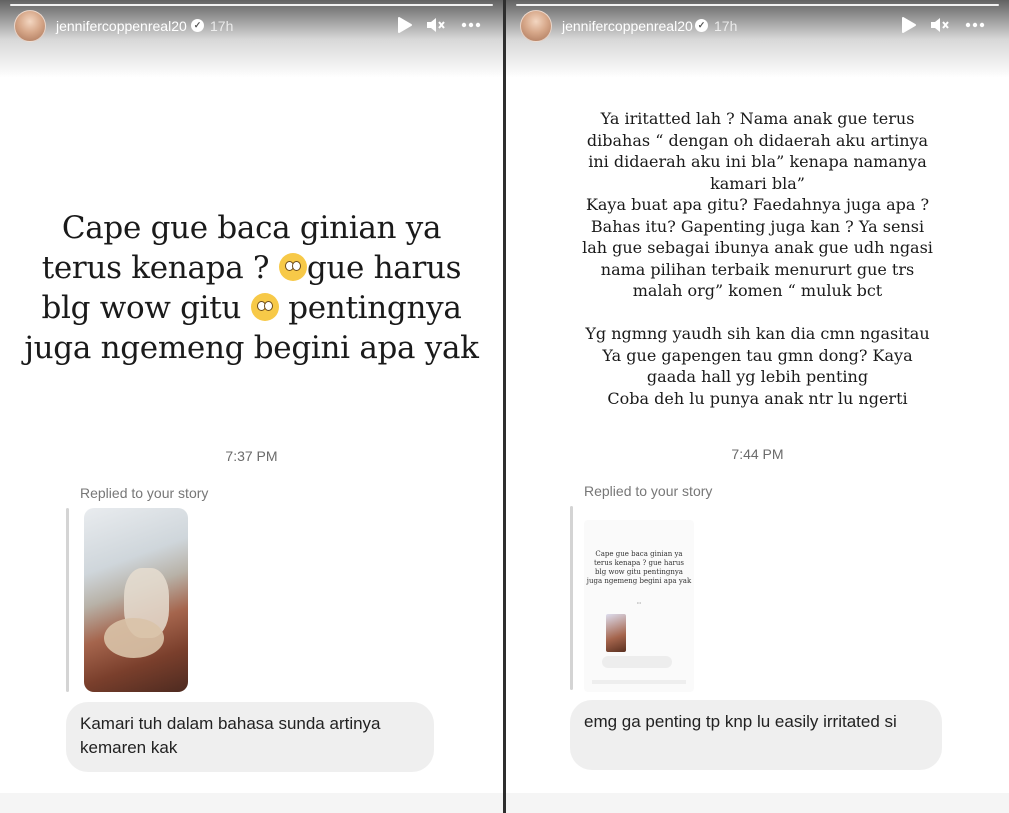  I want to click on story-text-line: Bahas itu? Gapenting juga kan ? Ya sensi, so click(757, 226).